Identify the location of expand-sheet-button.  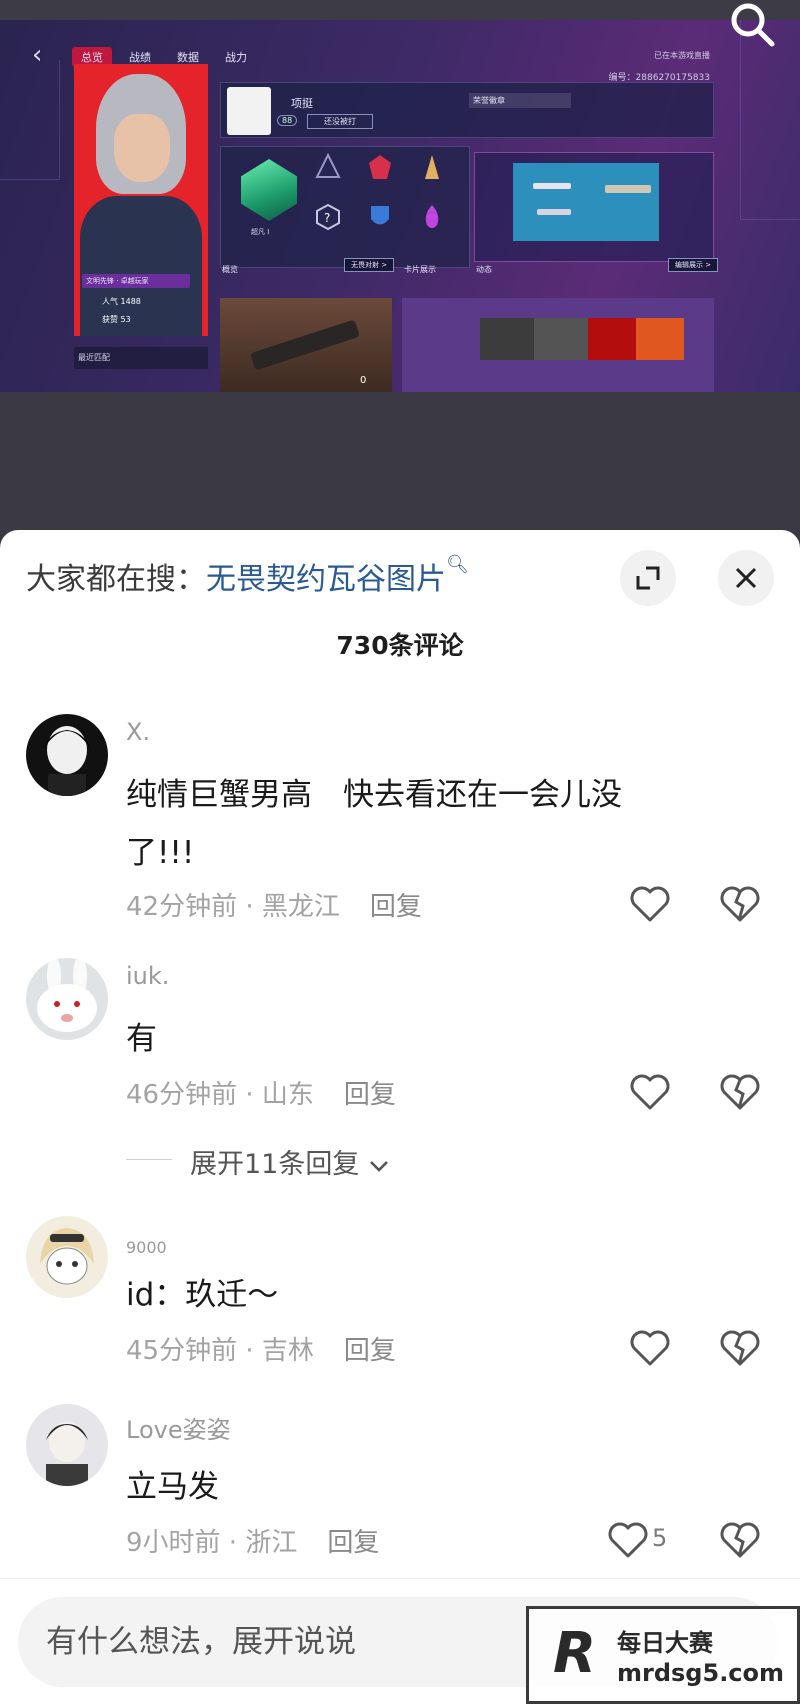
(648, 578).